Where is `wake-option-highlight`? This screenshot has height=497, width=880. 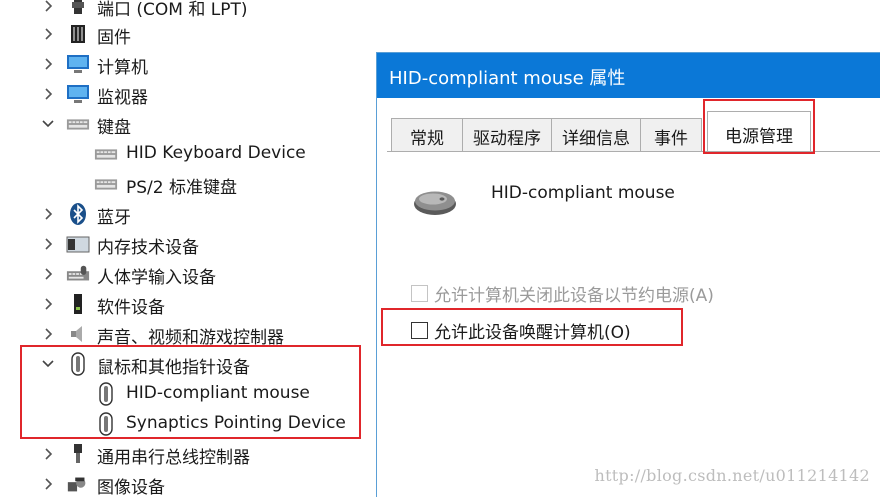
wake-option-highlight is located at coordinates (532, 327).